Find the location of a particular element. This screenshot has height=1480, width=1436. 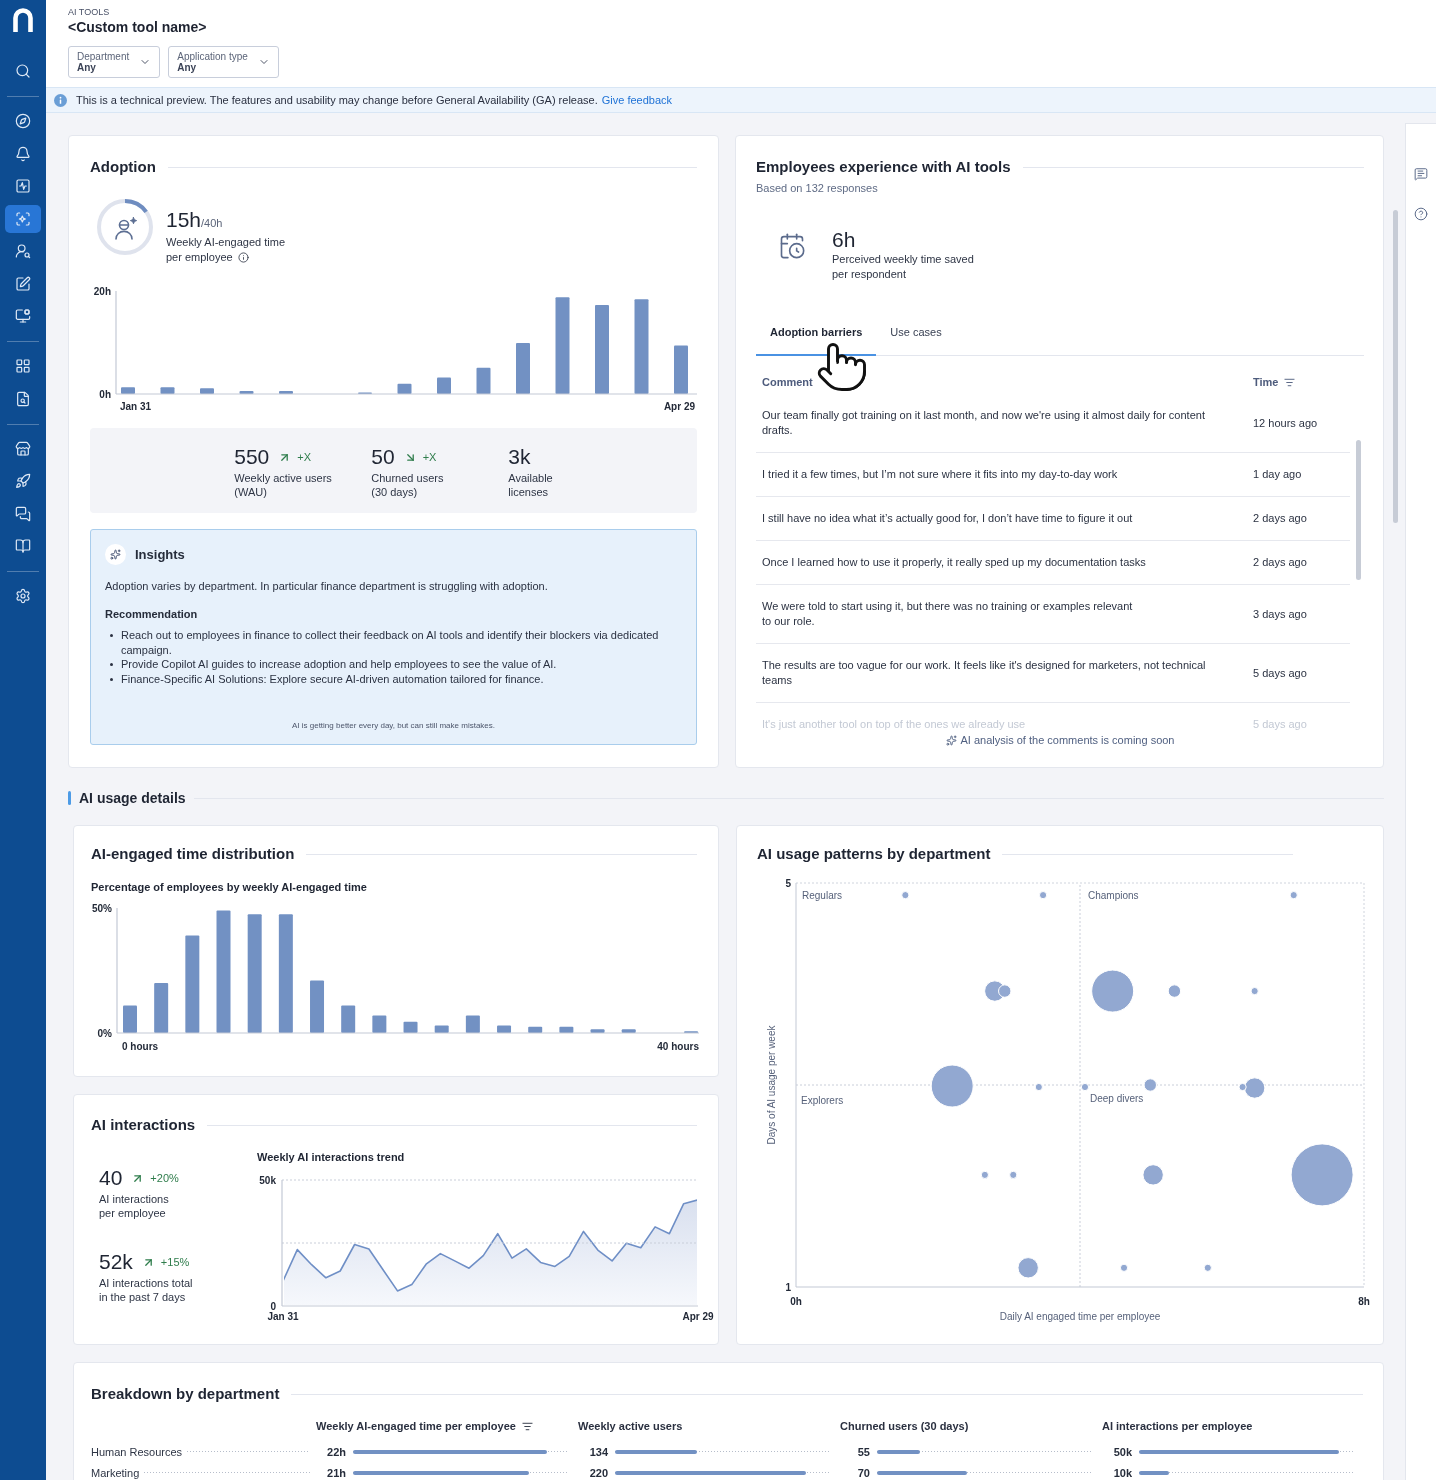

comment-cell-text: We were told to start using it, but there was no training or examples relevant to our role. is located at coordinates (947, 614).